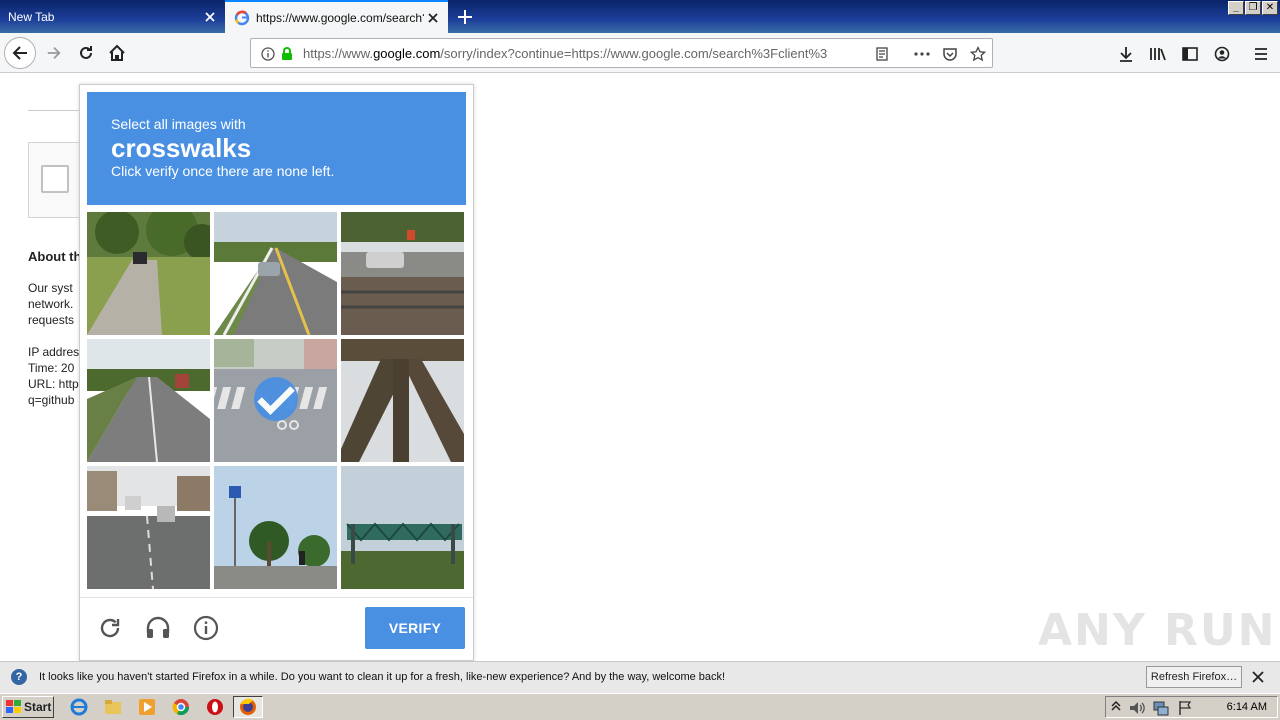 The width and height of the screenshot is (1280, 720). I want to click on challenge-instruction: Select all images with, so click(178, 124).